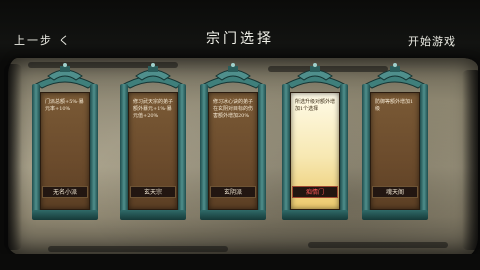 This screenshot has width=480, height=270. I want to click on sect-name: 玄阴派, so click(233, 192).